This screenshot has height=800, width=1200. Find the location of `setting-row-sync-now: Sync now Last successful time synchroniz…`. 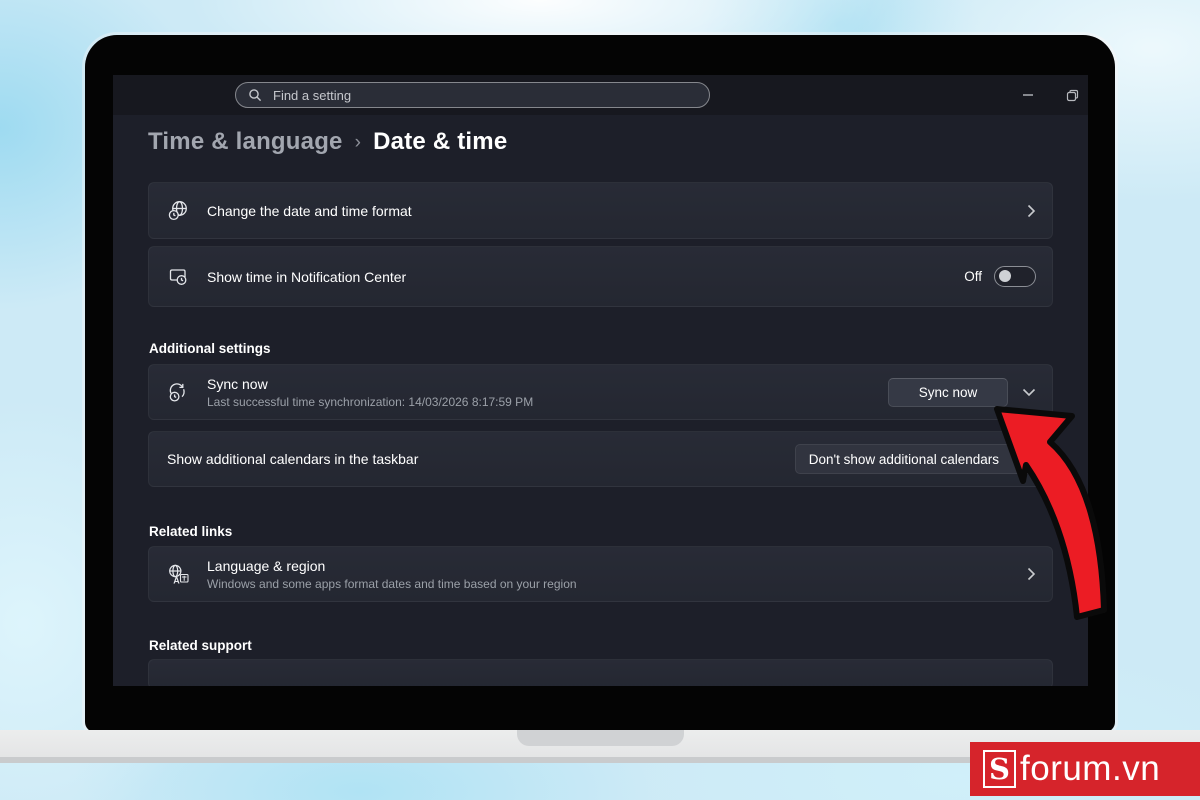

setting-row-sync-now: Sync now Last successful time synchroniz… is located at coordinates (600, 392).